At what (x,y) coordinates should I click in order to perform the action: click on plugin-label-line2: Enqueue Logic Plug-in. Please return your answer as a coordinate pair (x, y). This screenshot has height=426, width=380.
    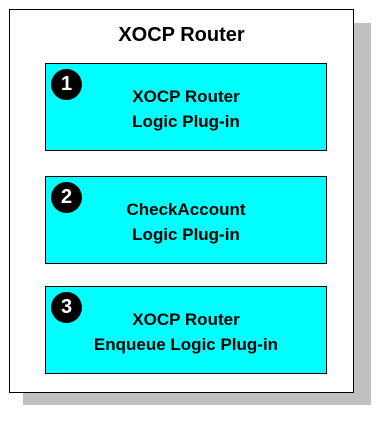
    Looking at the image, I should click on (186, 344).